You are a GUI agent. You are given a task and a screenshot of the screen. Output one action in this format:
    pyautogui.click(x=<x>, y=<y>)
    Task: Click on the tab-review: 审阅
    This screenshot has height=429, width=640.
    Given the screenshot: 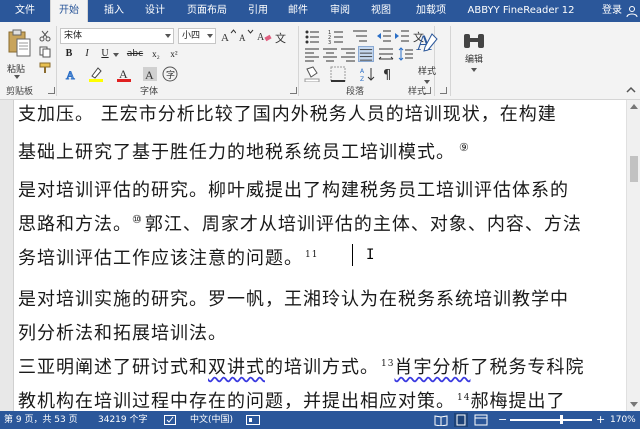 What is the action you would take?
    pyautogui.click(x=340, y=11)
    